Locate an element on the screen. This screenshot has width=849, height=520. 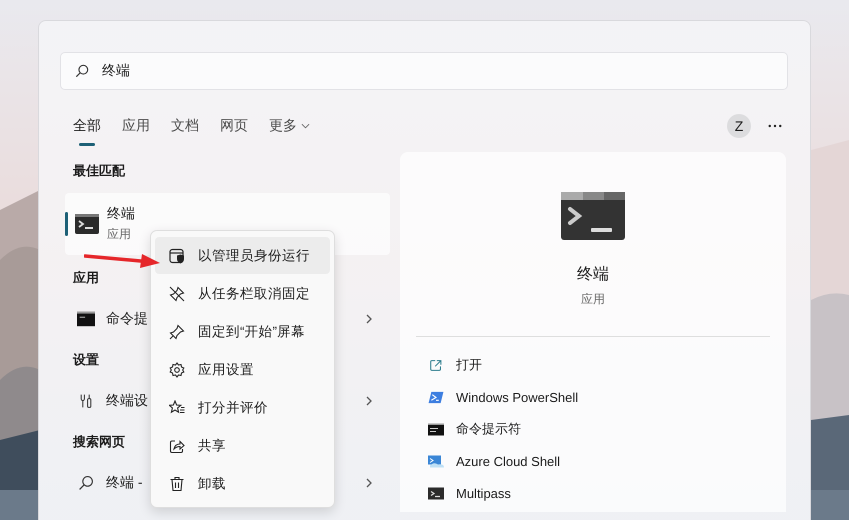
section-heading: 应用 is located at coordinates (85, 278).